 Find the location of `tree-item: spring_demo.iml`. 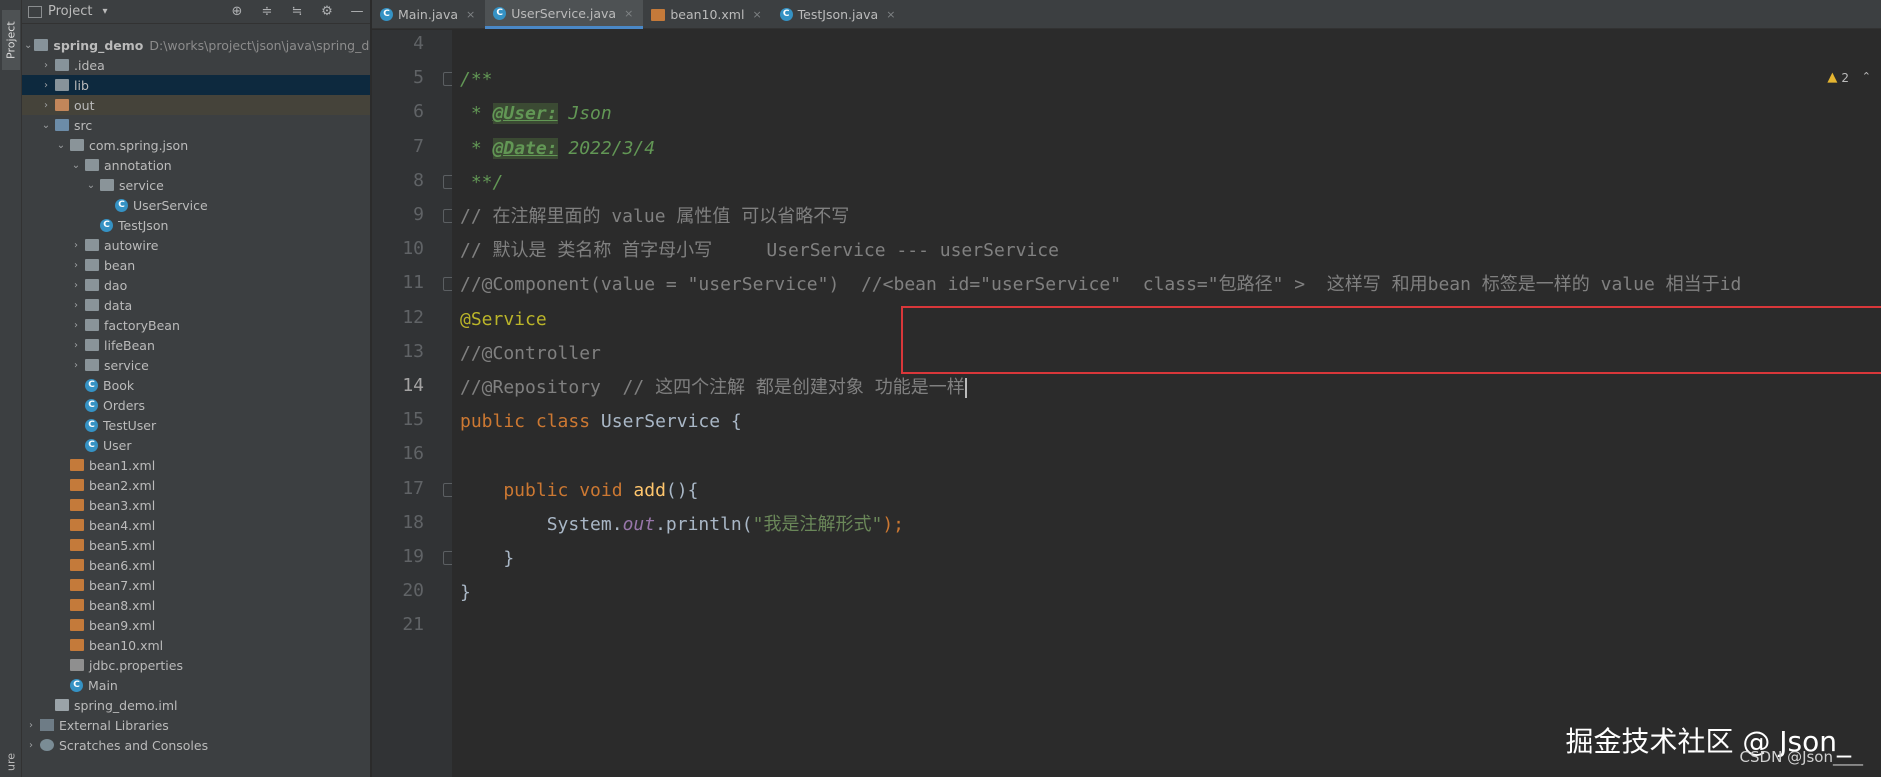

tree-item: spring_demo.iml is located at coordinates (196, 705).